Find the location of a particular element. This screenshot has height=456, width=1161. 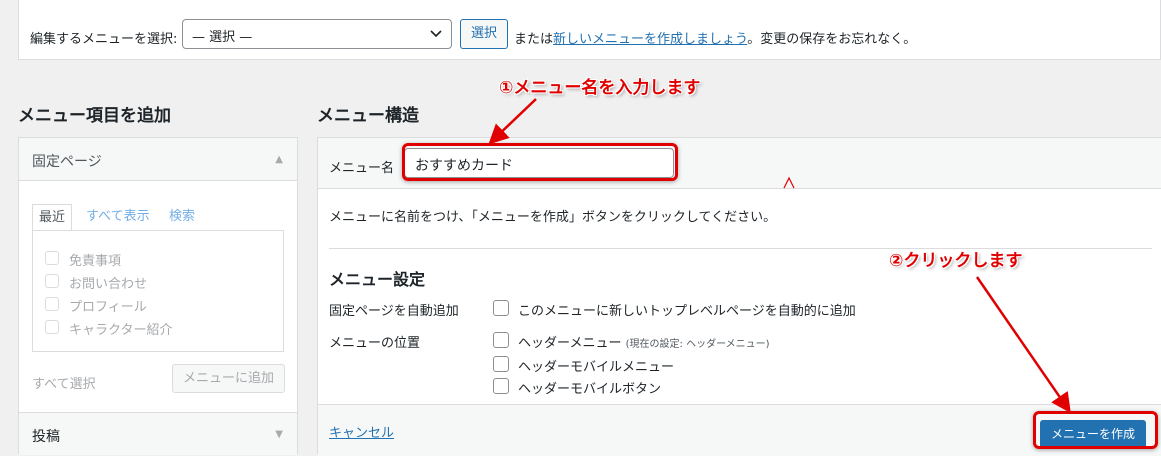

arrow-to-create-button is located at coordinates (1023, 345).